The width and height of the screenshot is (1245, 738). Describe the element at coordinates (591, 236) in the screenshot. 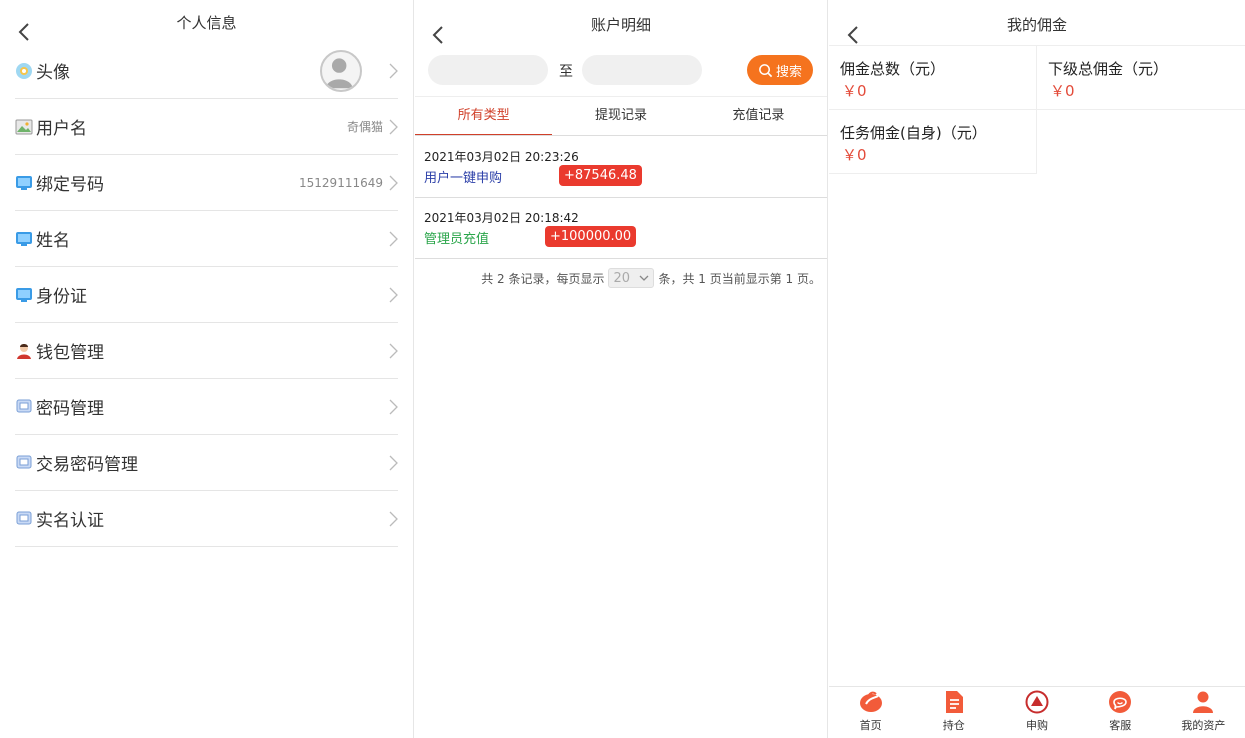

I see `record-amount-badge: +100000.00` at that location.